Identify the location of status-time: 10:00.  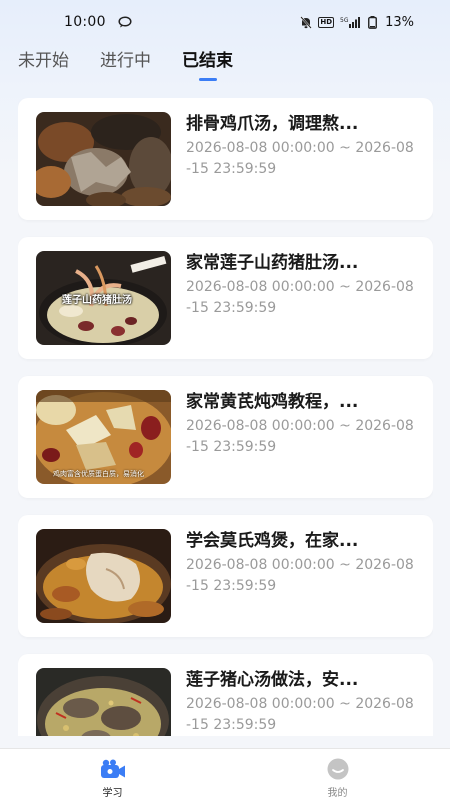
(85, 22).